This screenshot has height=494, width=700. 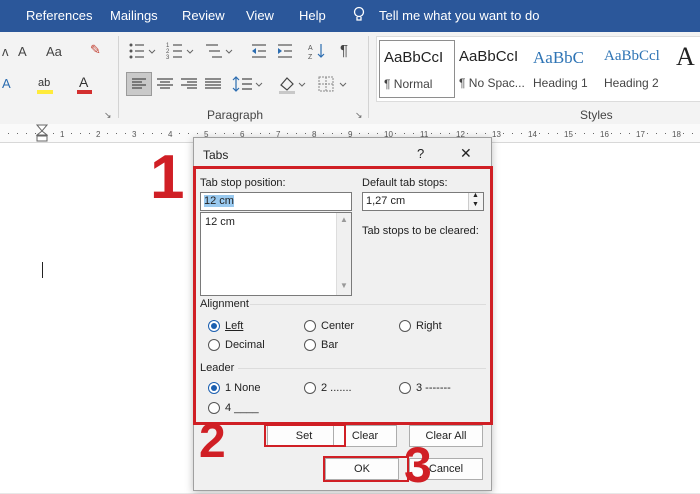 What do you see at coordinates (466, 153) in the screenshot?
I see `close-button: ✕` at bounding box center [466, 153].